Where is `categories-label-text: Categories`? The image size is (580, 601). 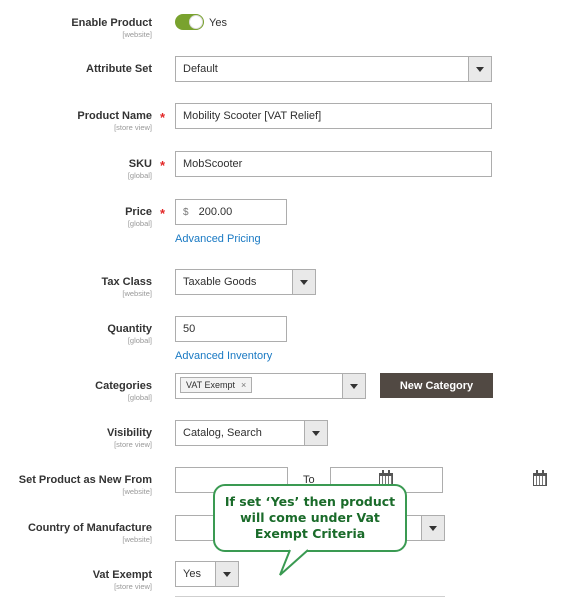
categories-label-text: Categories is located at coordinates (123, 386).